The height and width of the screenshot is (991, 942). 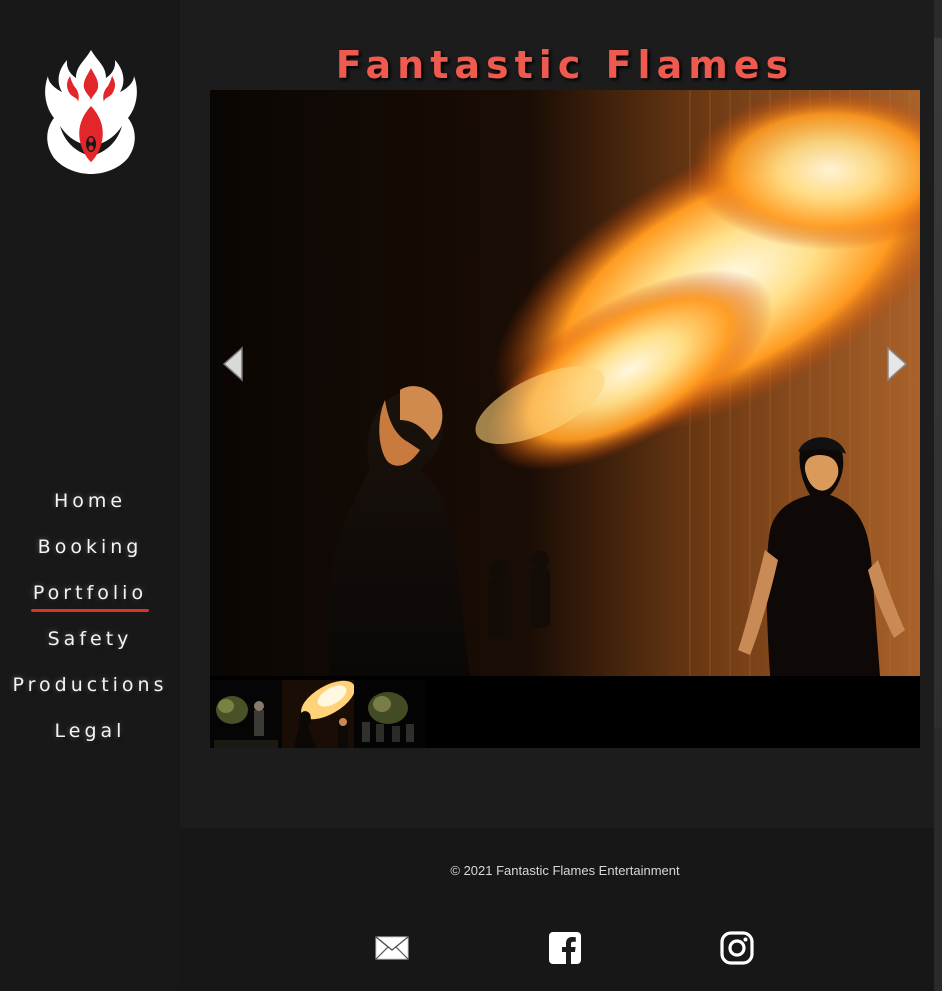 I want to click on nav-item-productions: Productions, so click(x=90, y=685).